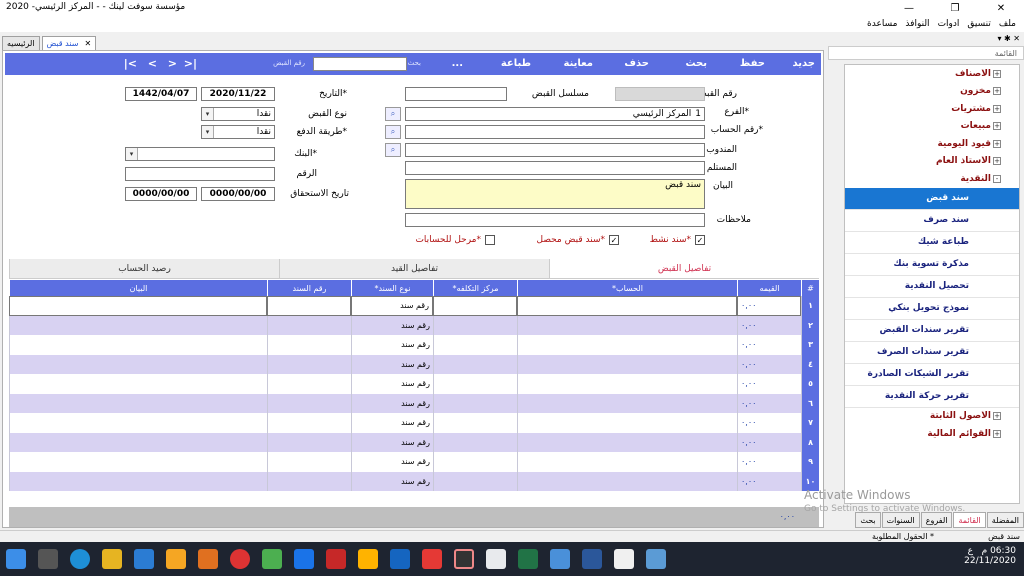 The image size is (1024, 576). Describe the element at coordinates (414, 268) in the screenshot. I see `tab-entry-details: تفاصيل القيد` at that location.